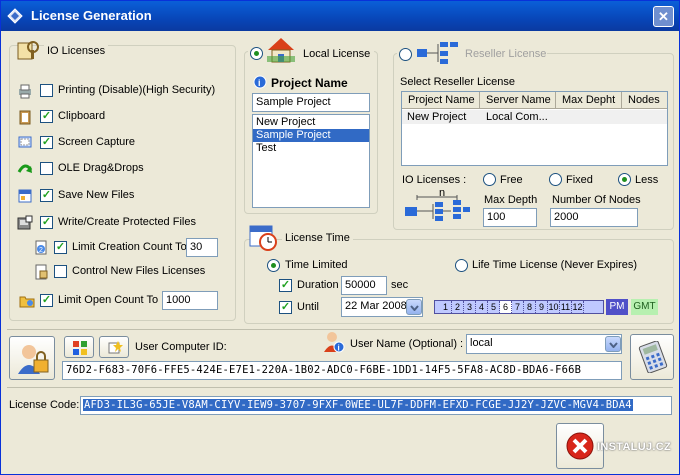 The width and height of the screenshot is (680, 475). Describe the element at coordinates (101, 168) in the screenshot. I see `ole-drag-drop-label: OLE Drag&Drops` at that location.